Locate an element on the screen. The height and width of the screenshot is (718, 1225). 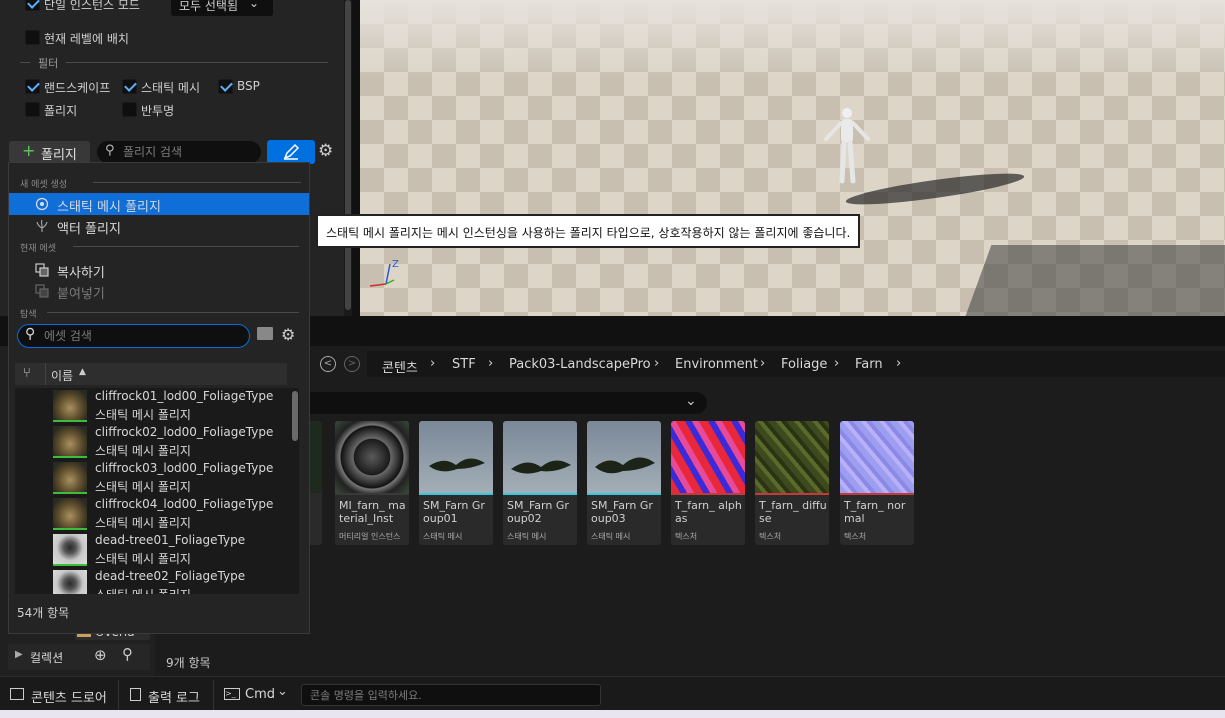
asset-name: SM_Farn Group02 is located at coordinates (538, 512).